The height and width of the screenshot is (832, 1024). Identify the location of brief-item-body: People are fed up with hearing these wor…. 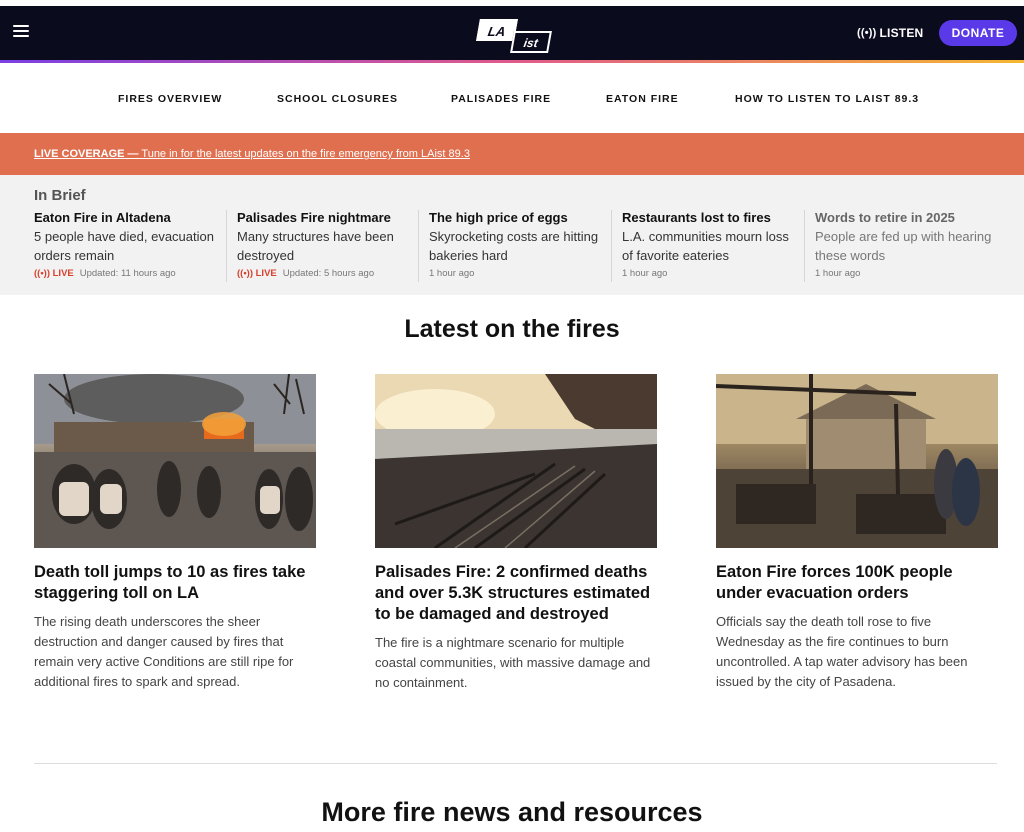
(903, 246).